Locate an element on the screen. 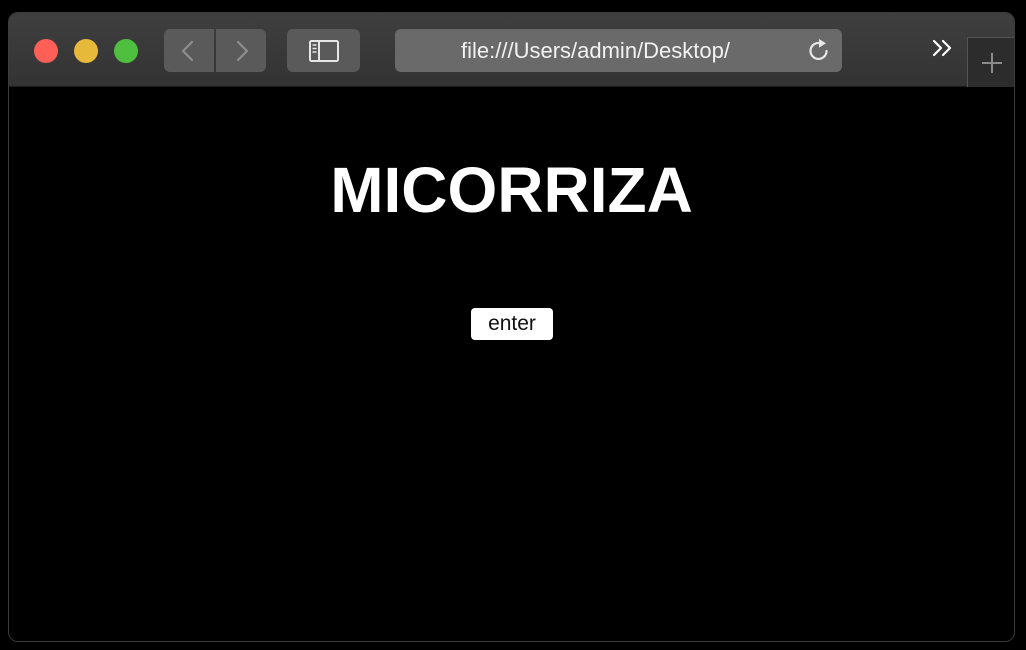  chevron-right-icon is located at coordinates (242, 50).